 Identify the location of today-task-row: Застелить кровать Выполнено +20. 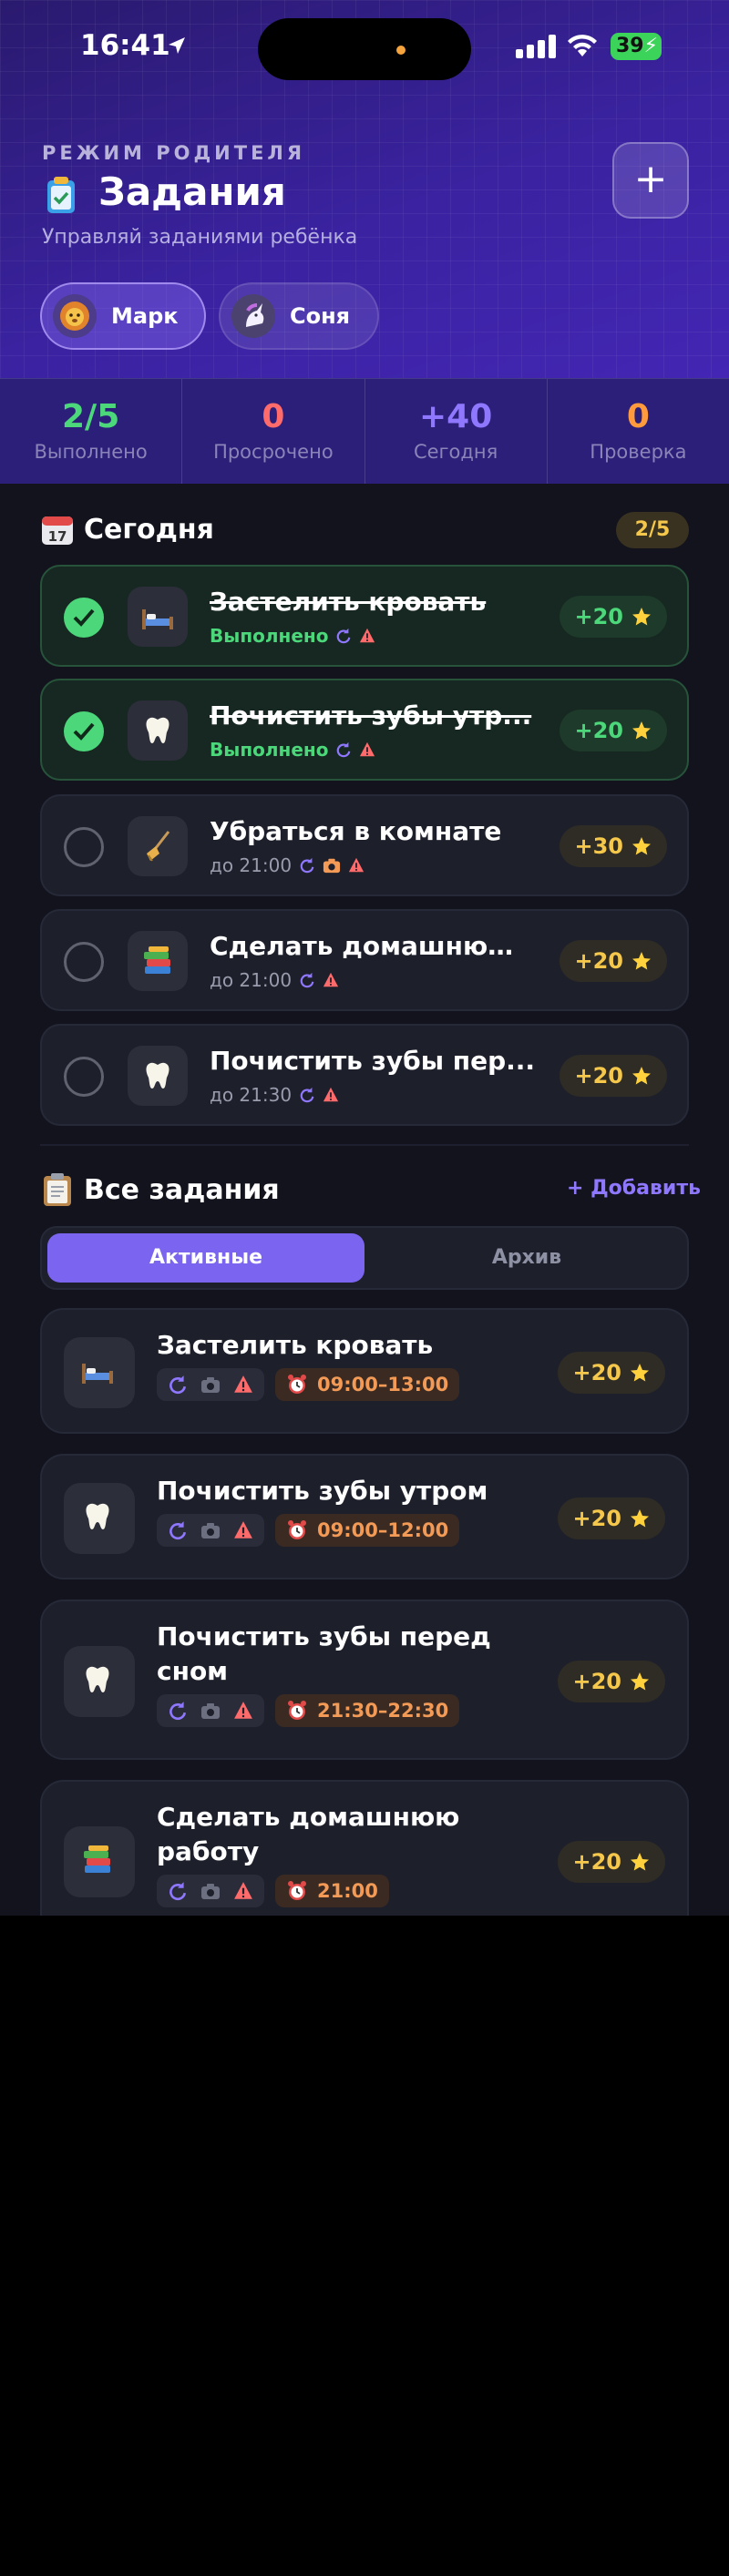
(364, 616).